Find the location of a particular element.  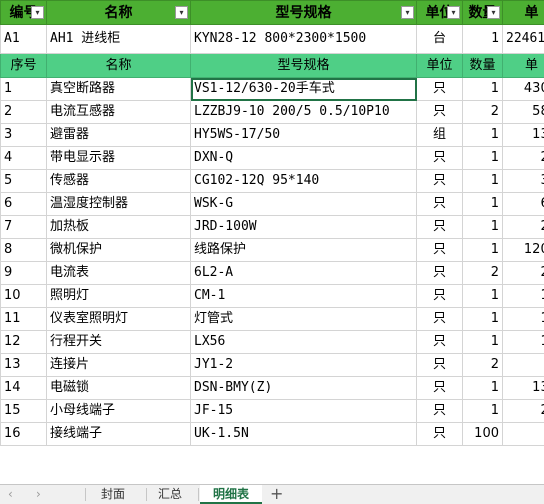

cell-spec: DXN-Q is located at coordinates (303, 158).